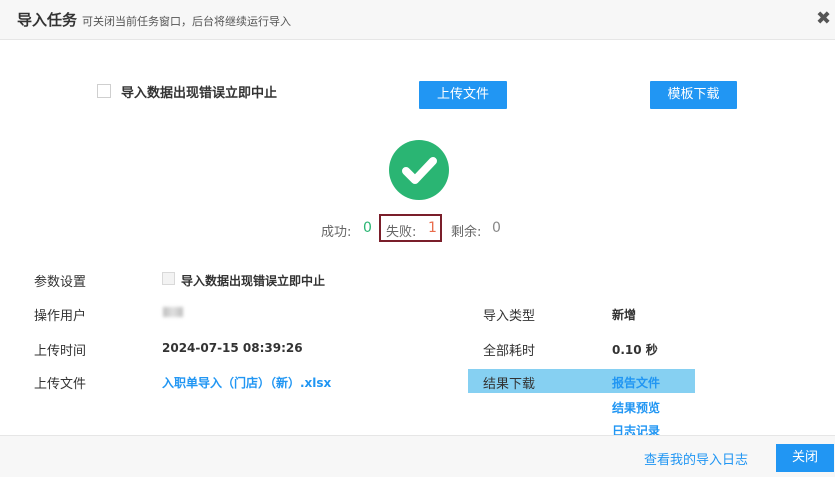  Describe the element at coordinates (463, 95) in the screenshot. I see `upload-file-button: 上传文件` at that location.